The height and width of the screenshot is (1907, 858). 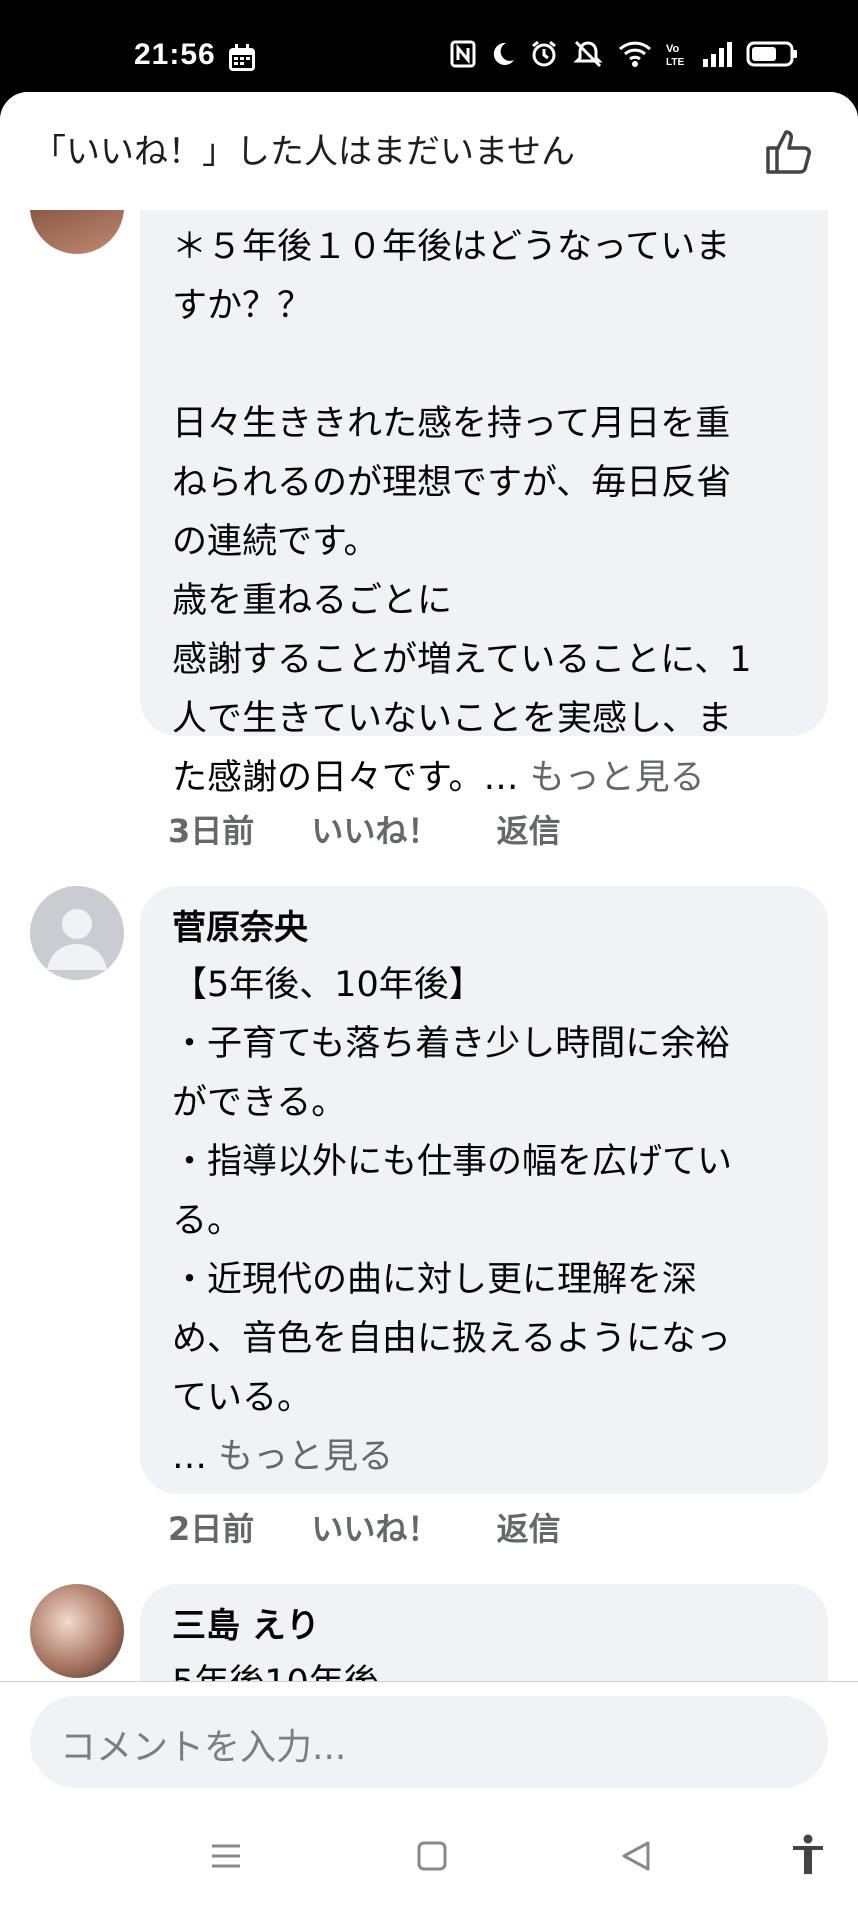 What do you see at coordinates (226, 1856) in the screenshot?
I see `menu-icon` at bounding box center [226, 1856].